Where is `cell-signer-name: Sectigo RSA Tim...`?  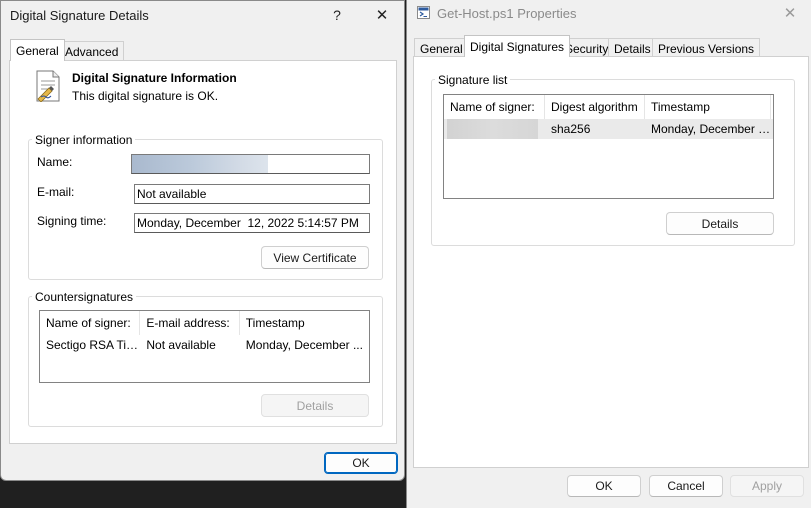 cell-signer-name: Sectigo RSA Tim... is located at coordinates (93, 345).